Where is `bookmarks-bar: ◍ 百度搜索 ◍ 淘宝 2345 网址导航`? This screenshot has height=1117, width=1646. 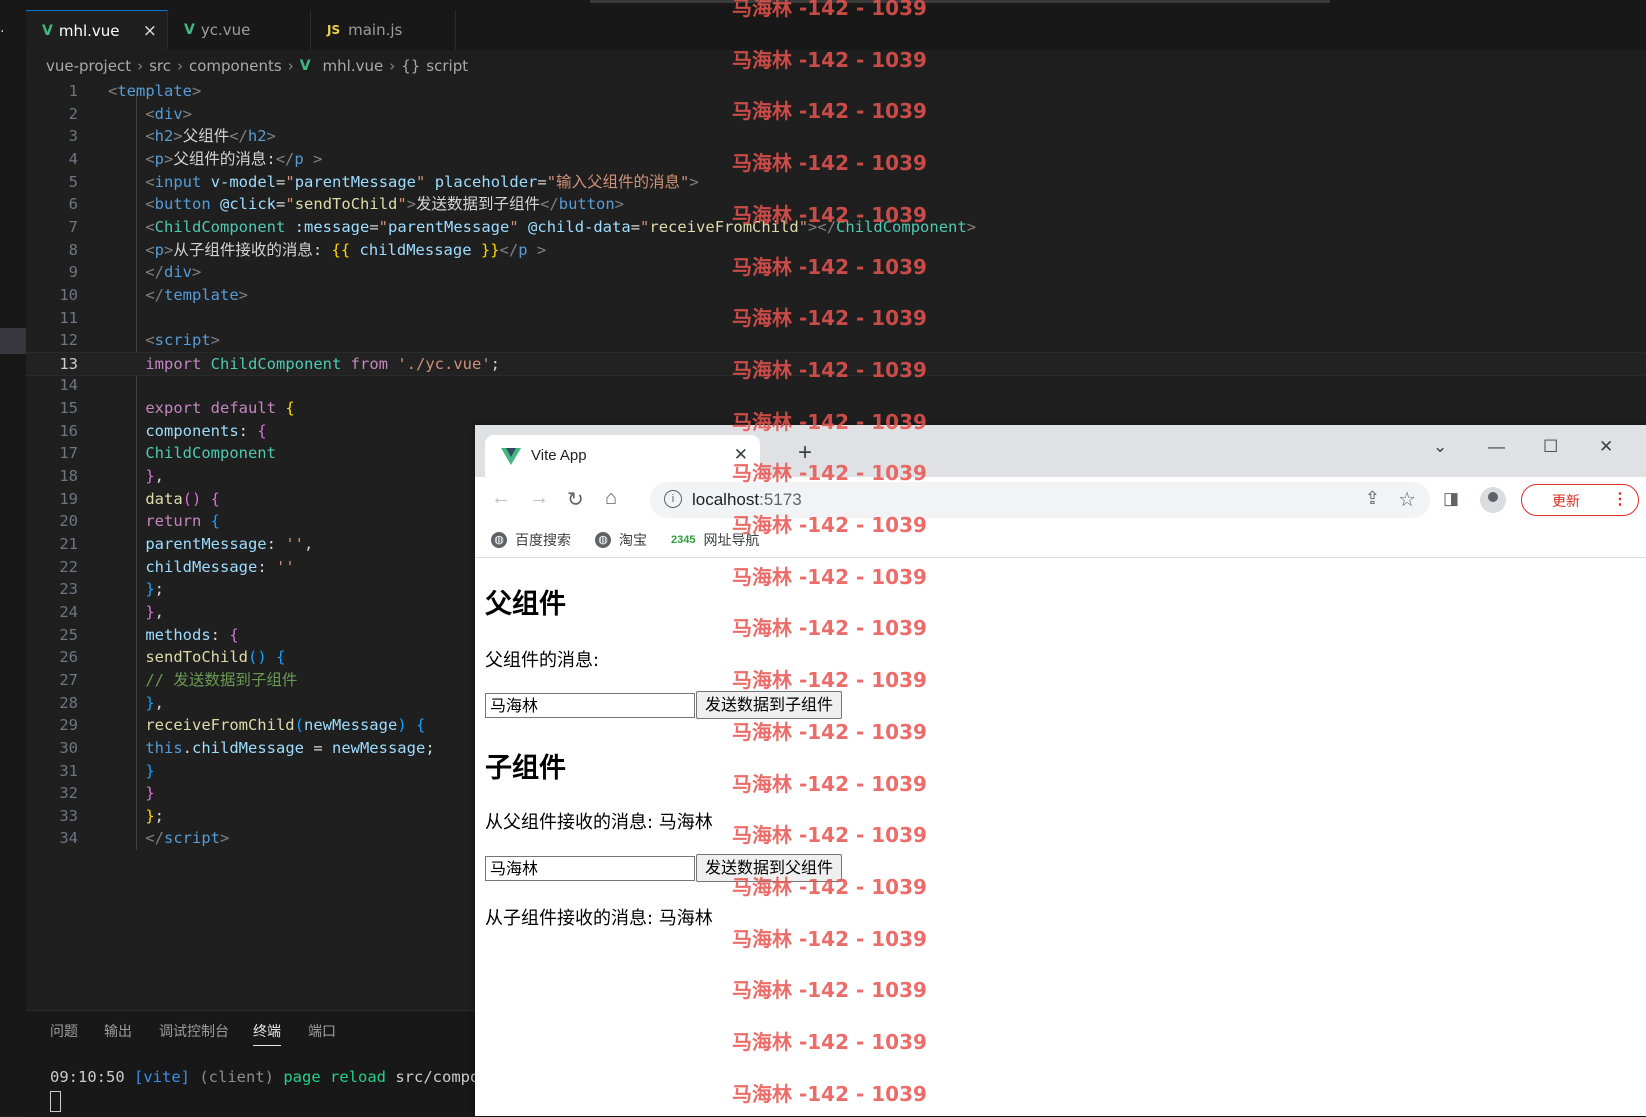
bookmarks-bar: ◍ 百度搜索 ◍ 淘宝 2345 网址导航 is located at coordinates (1060, 539).